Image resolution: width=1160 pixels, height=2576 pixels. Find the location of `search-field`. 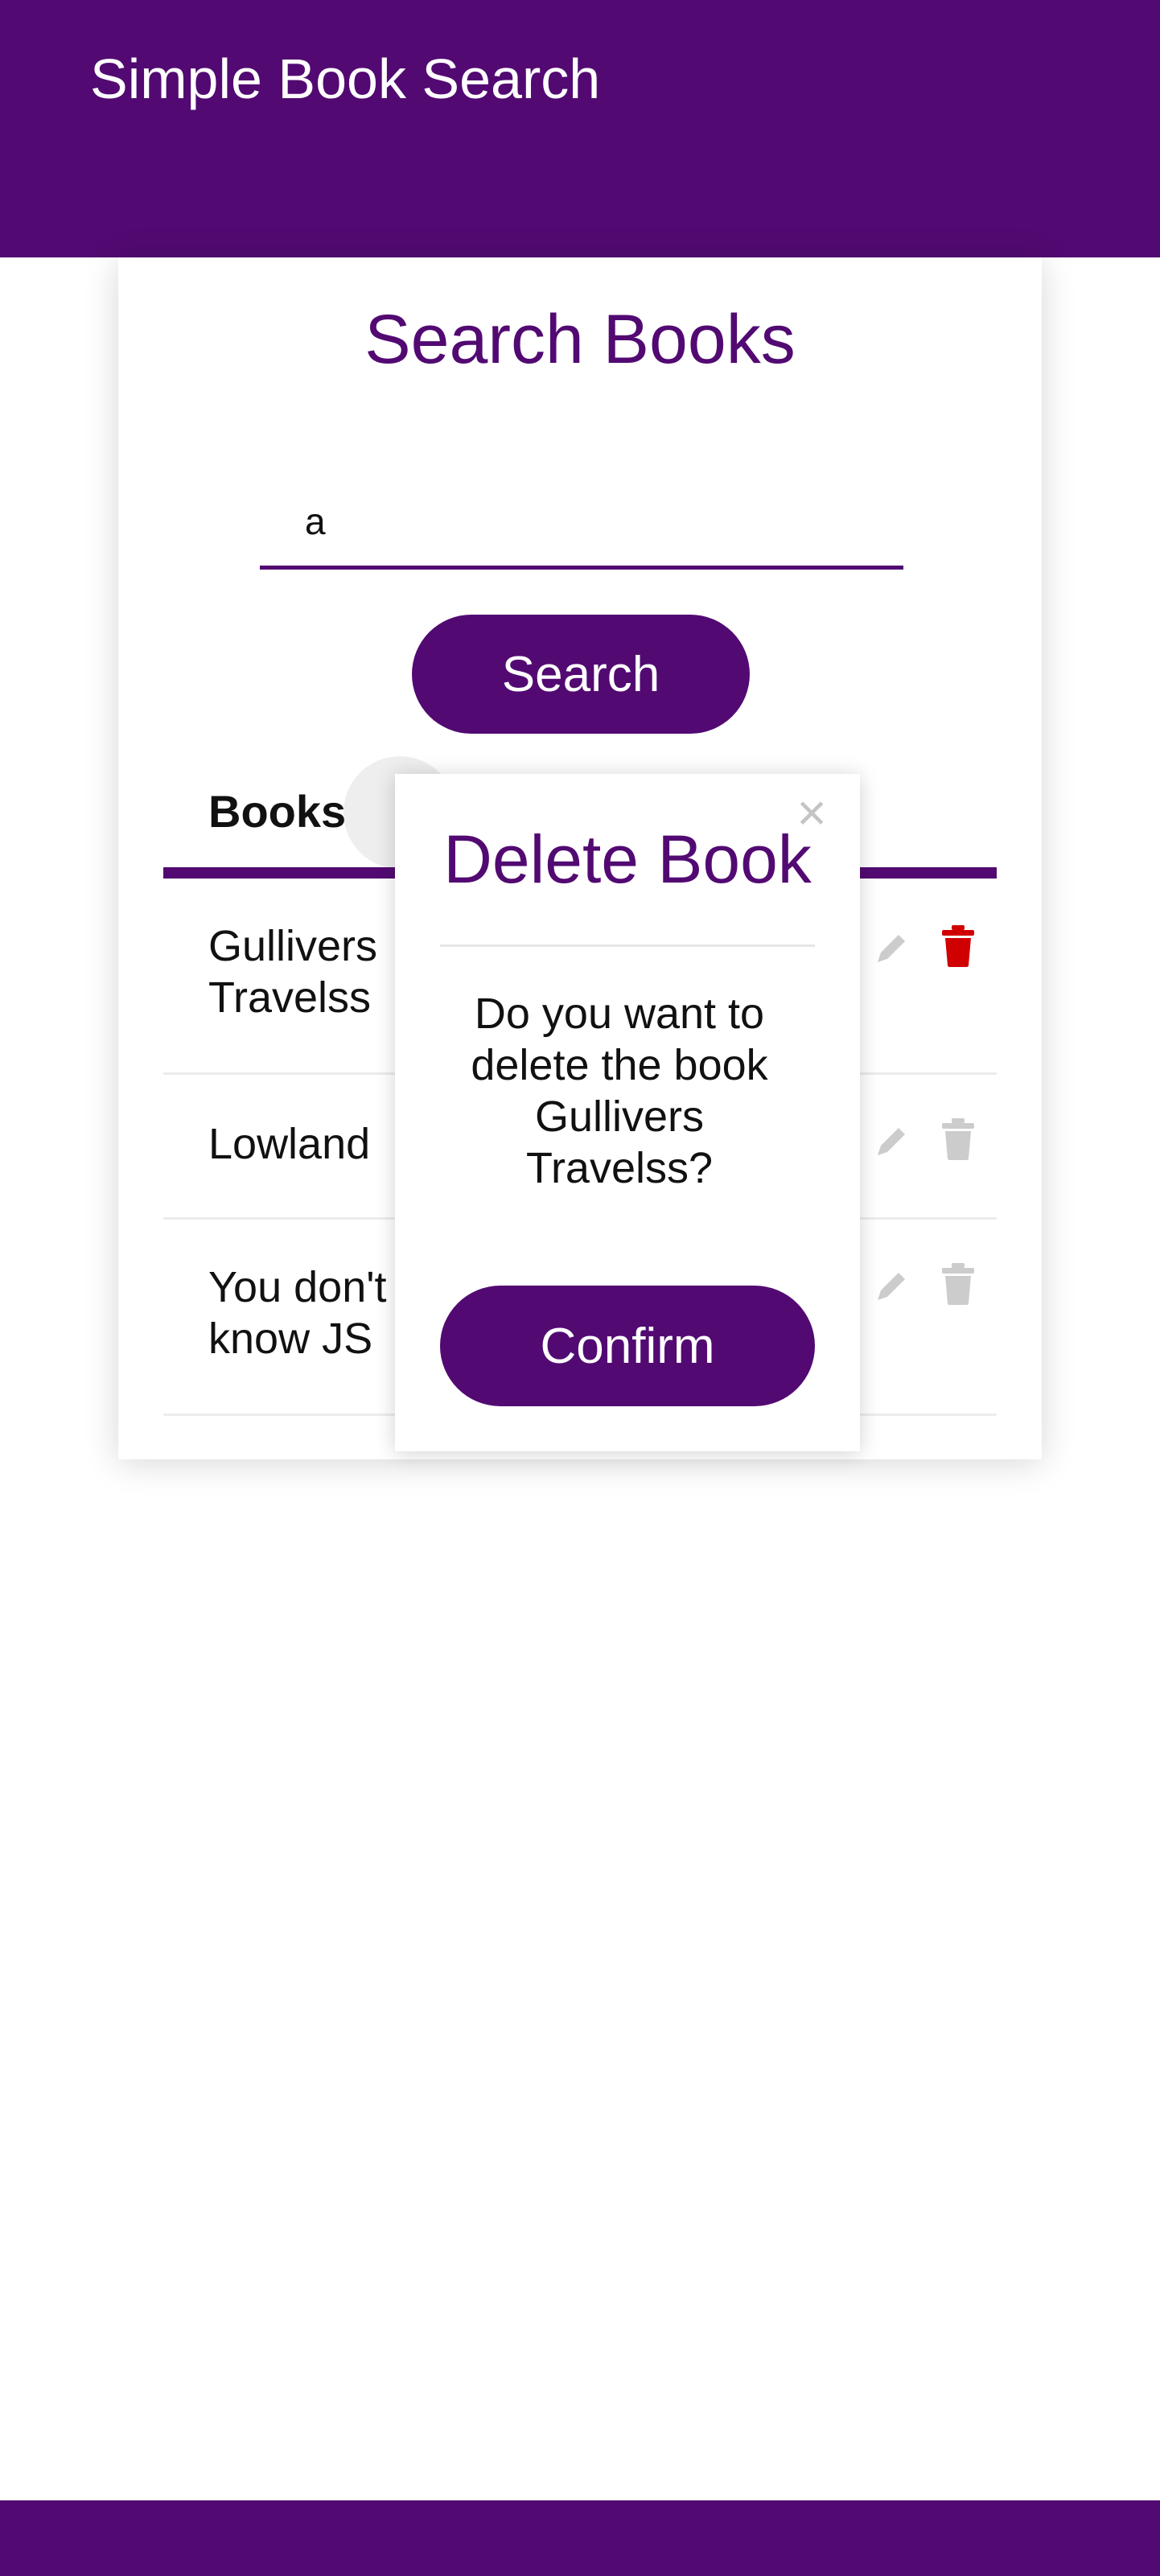

search-field is located at coordinates (581, 505).